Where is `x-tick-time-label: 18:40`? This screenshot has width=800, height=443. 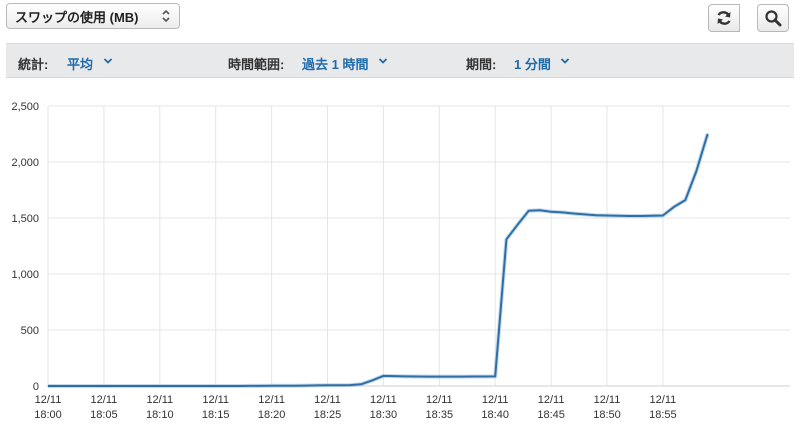 x-tick-time-label: 18:40 is located at coordinates (495, 415).